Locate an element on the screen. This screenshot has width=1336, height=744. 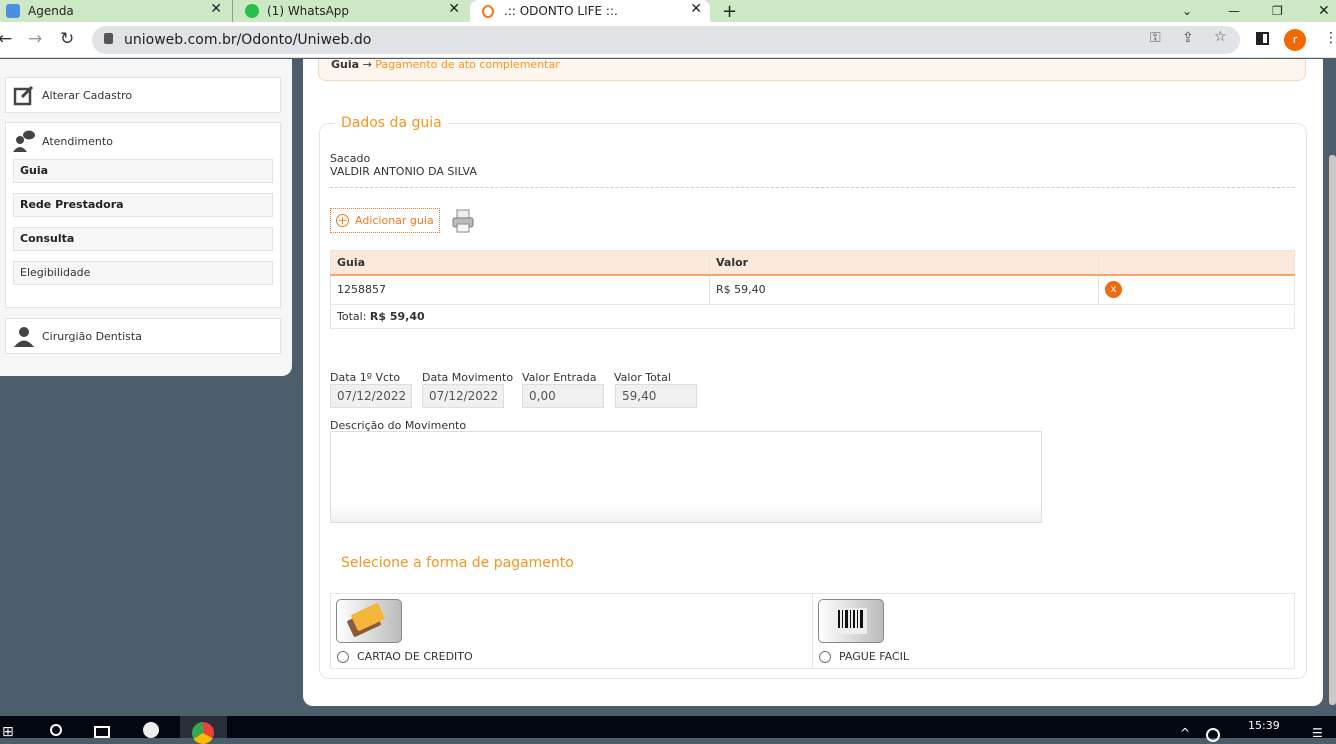
cell-guia: 1258857 is located at coordinates (520, 289).